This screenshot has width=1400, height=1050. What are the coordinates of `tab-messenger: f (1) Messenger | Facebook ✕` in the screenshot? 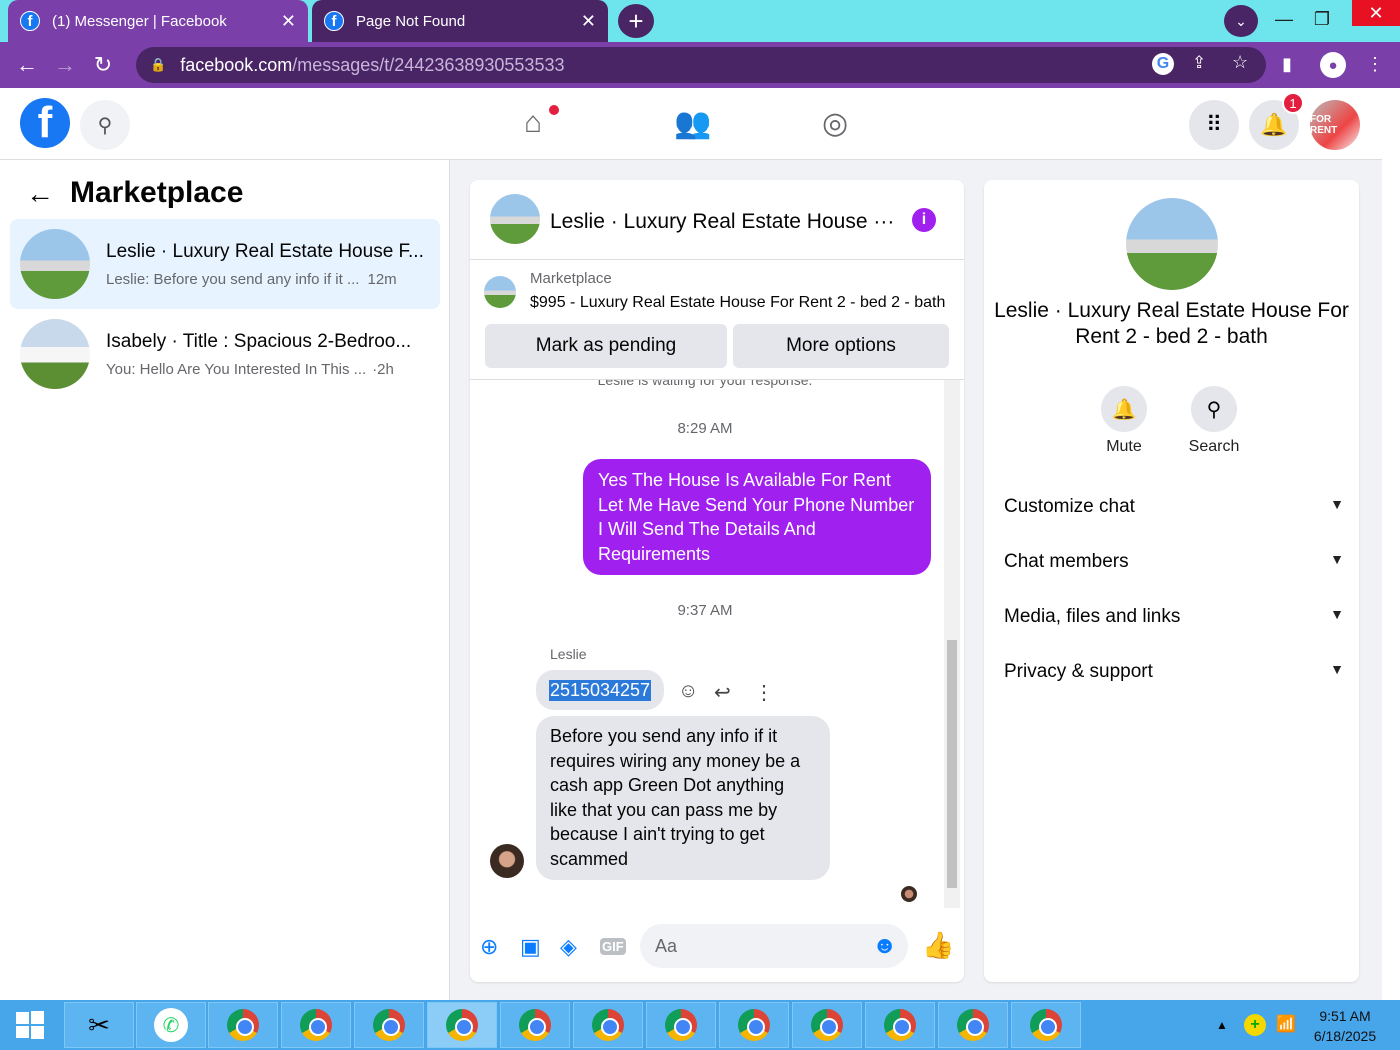 It's located at (158, 21).